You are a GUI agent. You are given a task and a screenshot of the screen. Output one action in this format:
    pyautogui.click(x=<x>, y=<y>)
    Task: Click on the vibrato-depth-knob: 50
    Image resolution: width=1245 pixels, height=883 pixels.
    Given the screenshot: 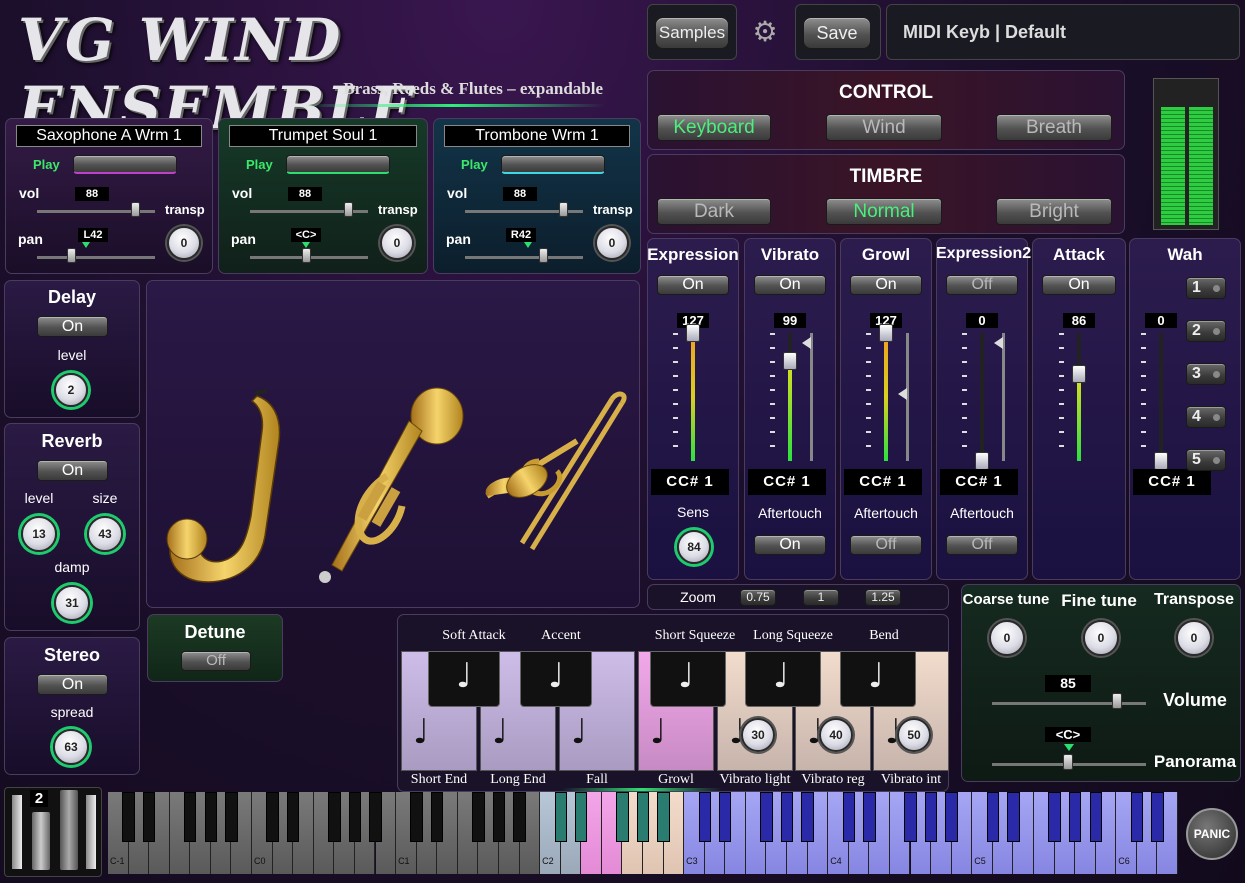 What is the action you would take?
    pyautogui.click(x=914, y=735)
    